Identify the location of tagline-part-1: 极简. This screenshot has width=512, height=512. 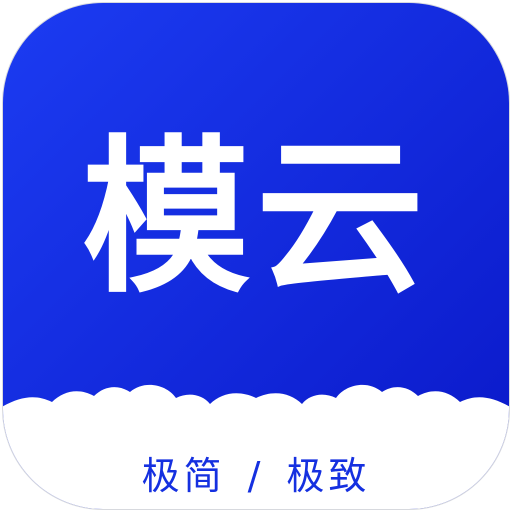
(183, 476).